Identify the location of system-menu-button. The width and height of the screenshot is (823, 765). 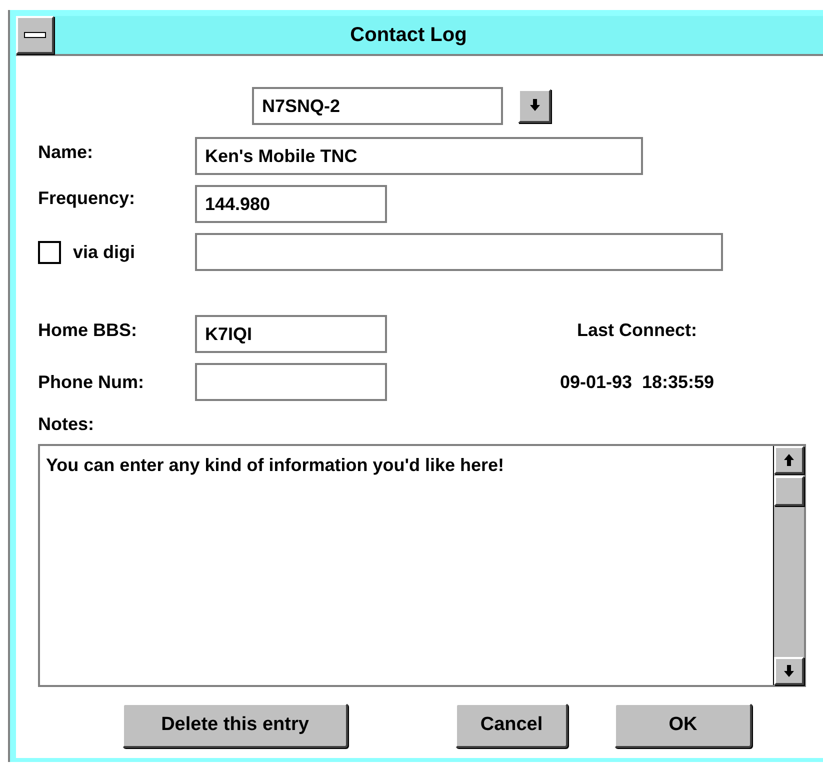
(35, 35).